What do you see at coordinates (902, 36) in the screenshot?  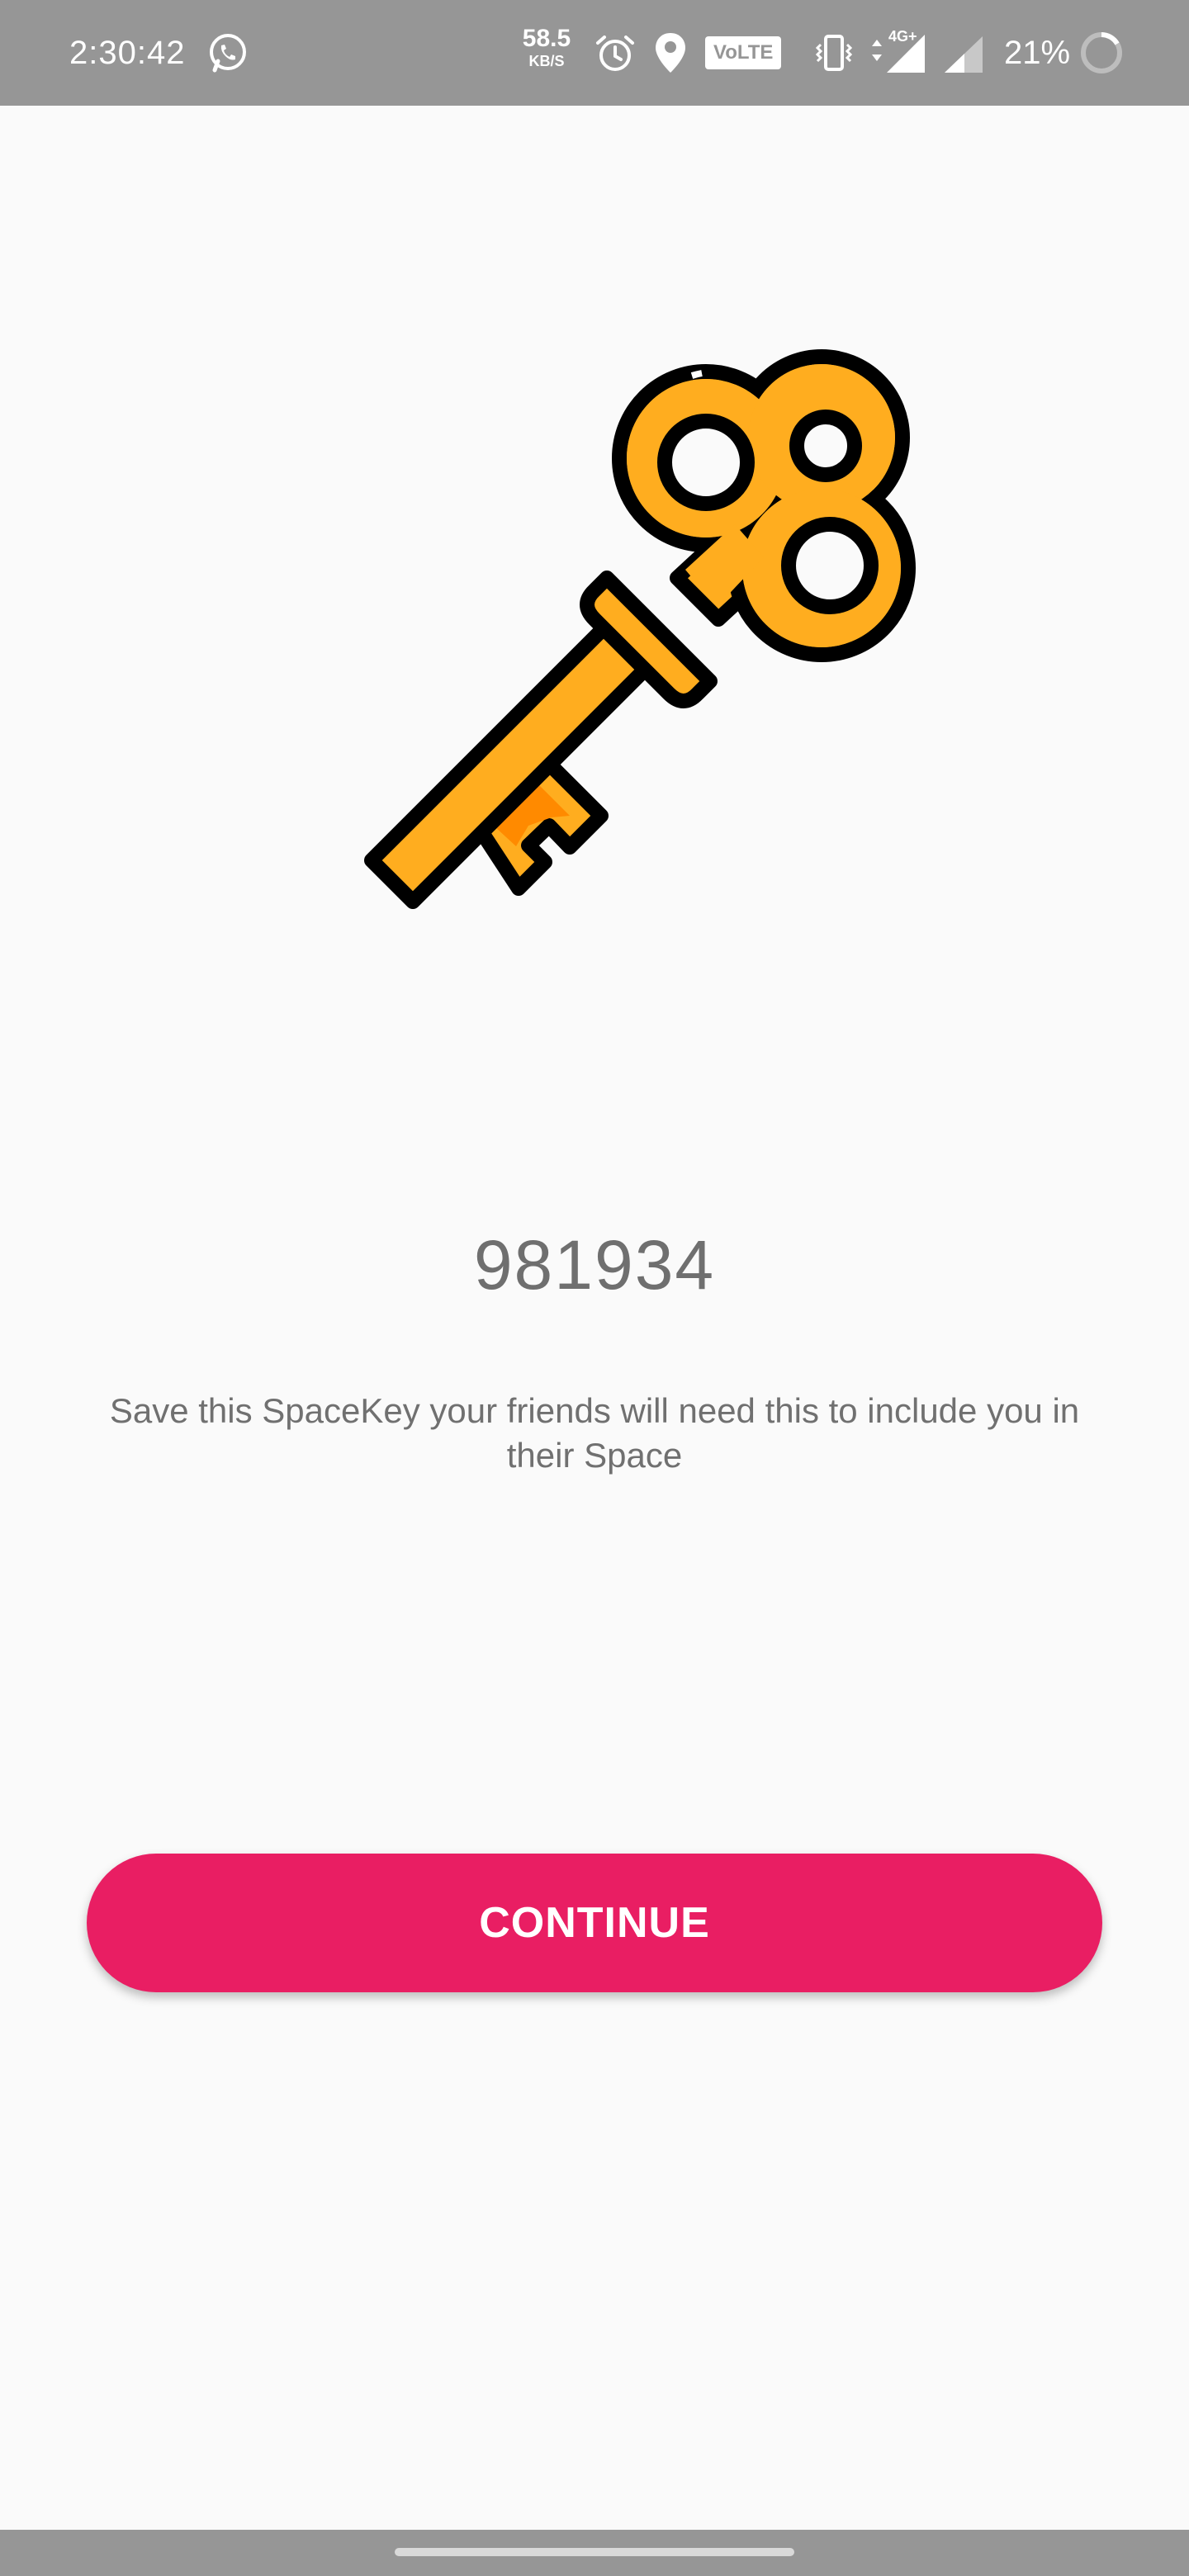 I see `network-type-label: 4G+` at bounding box center [902, 36].